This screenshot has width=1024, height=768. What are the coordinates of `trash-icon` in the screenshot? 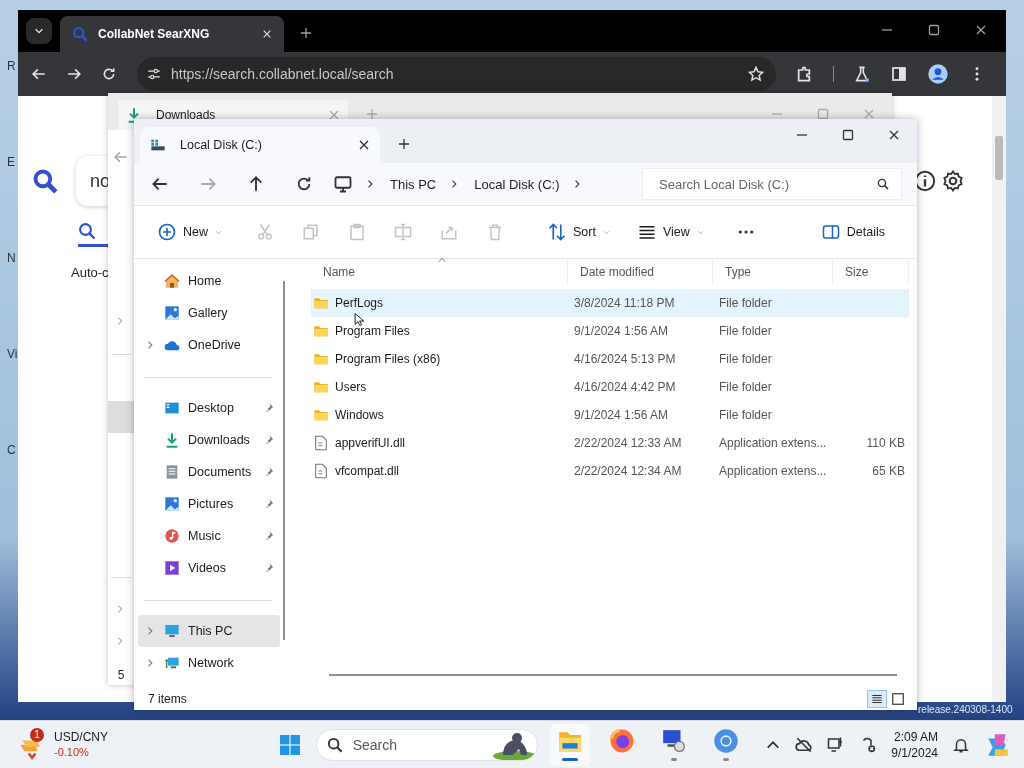 It's located at (495, 232).